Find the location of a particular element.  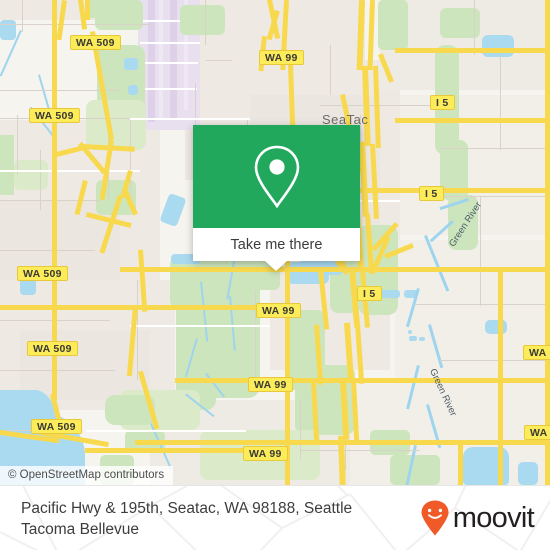

map-pin-icon is located at coordinates (276, 176).